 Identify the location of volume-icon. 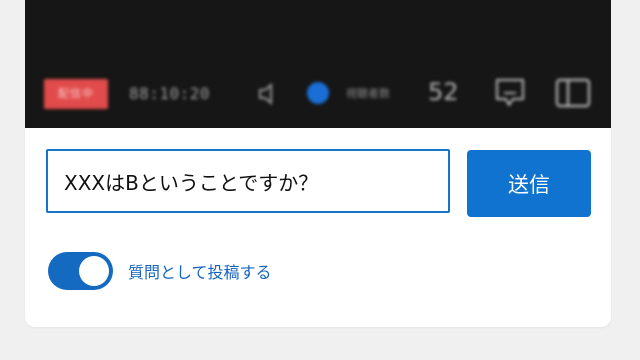
(267, 94).